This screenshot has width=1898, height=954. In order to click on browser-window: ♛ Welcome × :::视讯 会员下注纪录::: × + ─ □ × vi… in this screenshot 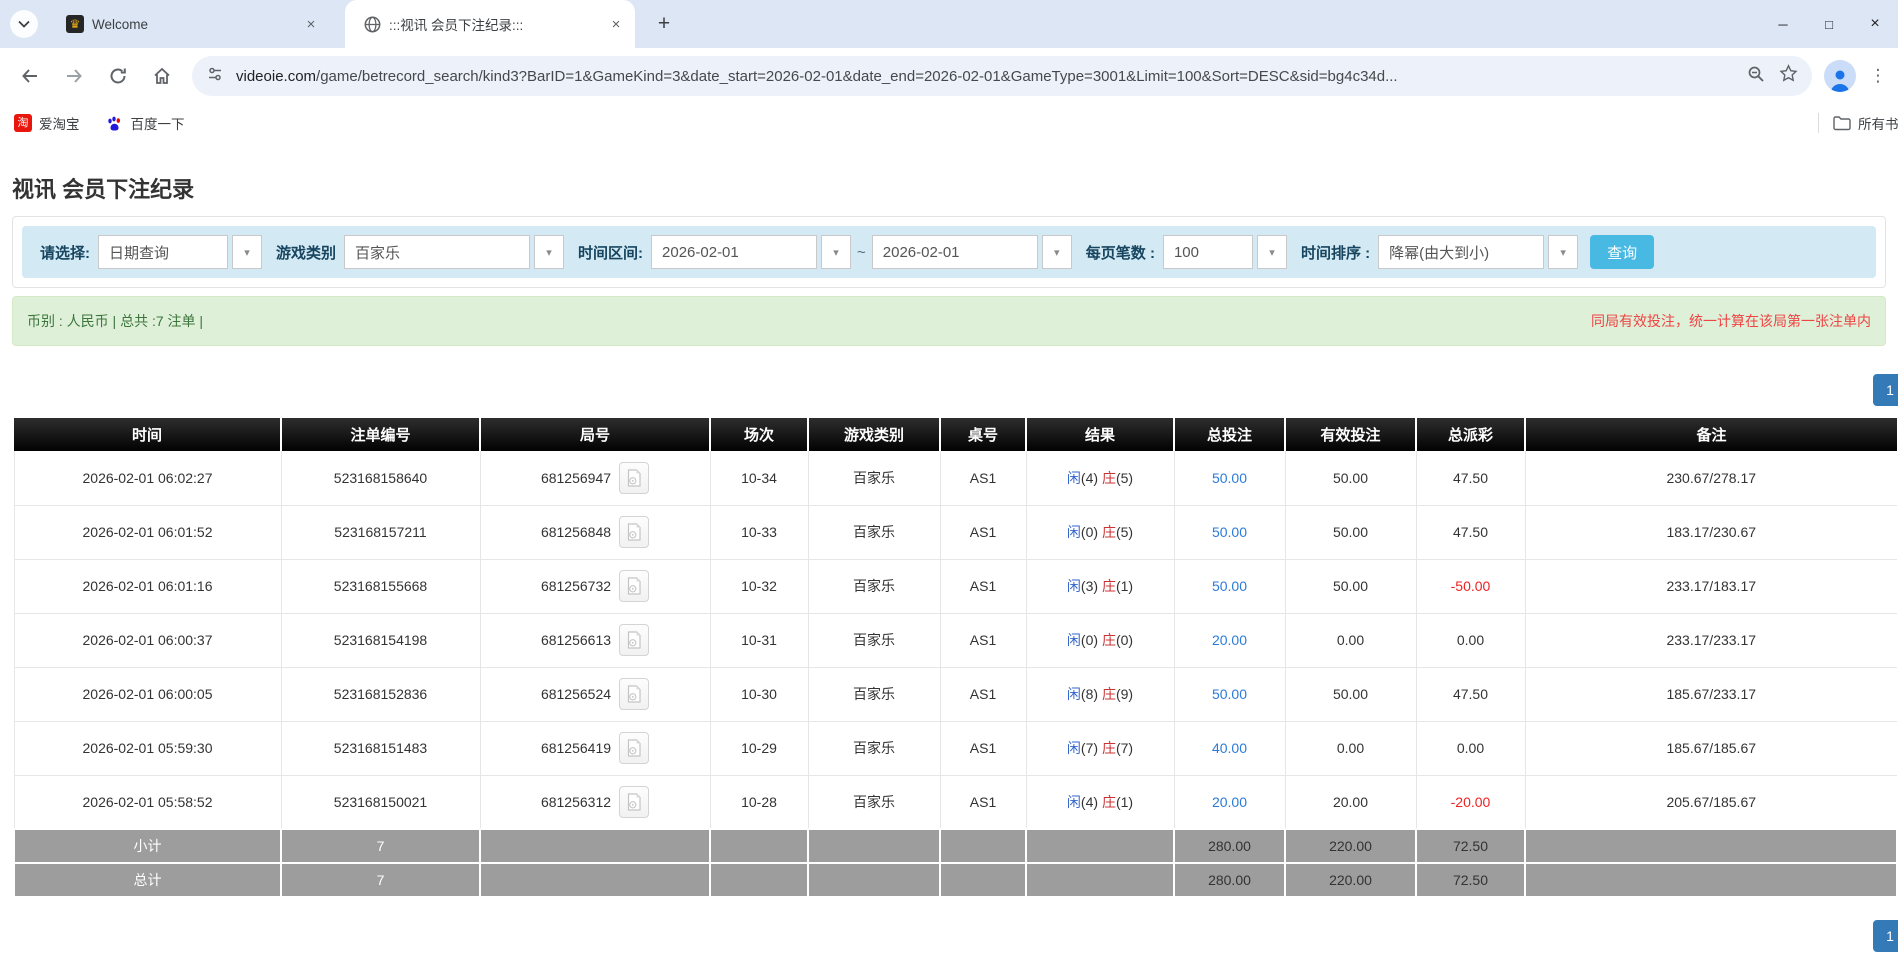, I will do `click(949, 71)`.